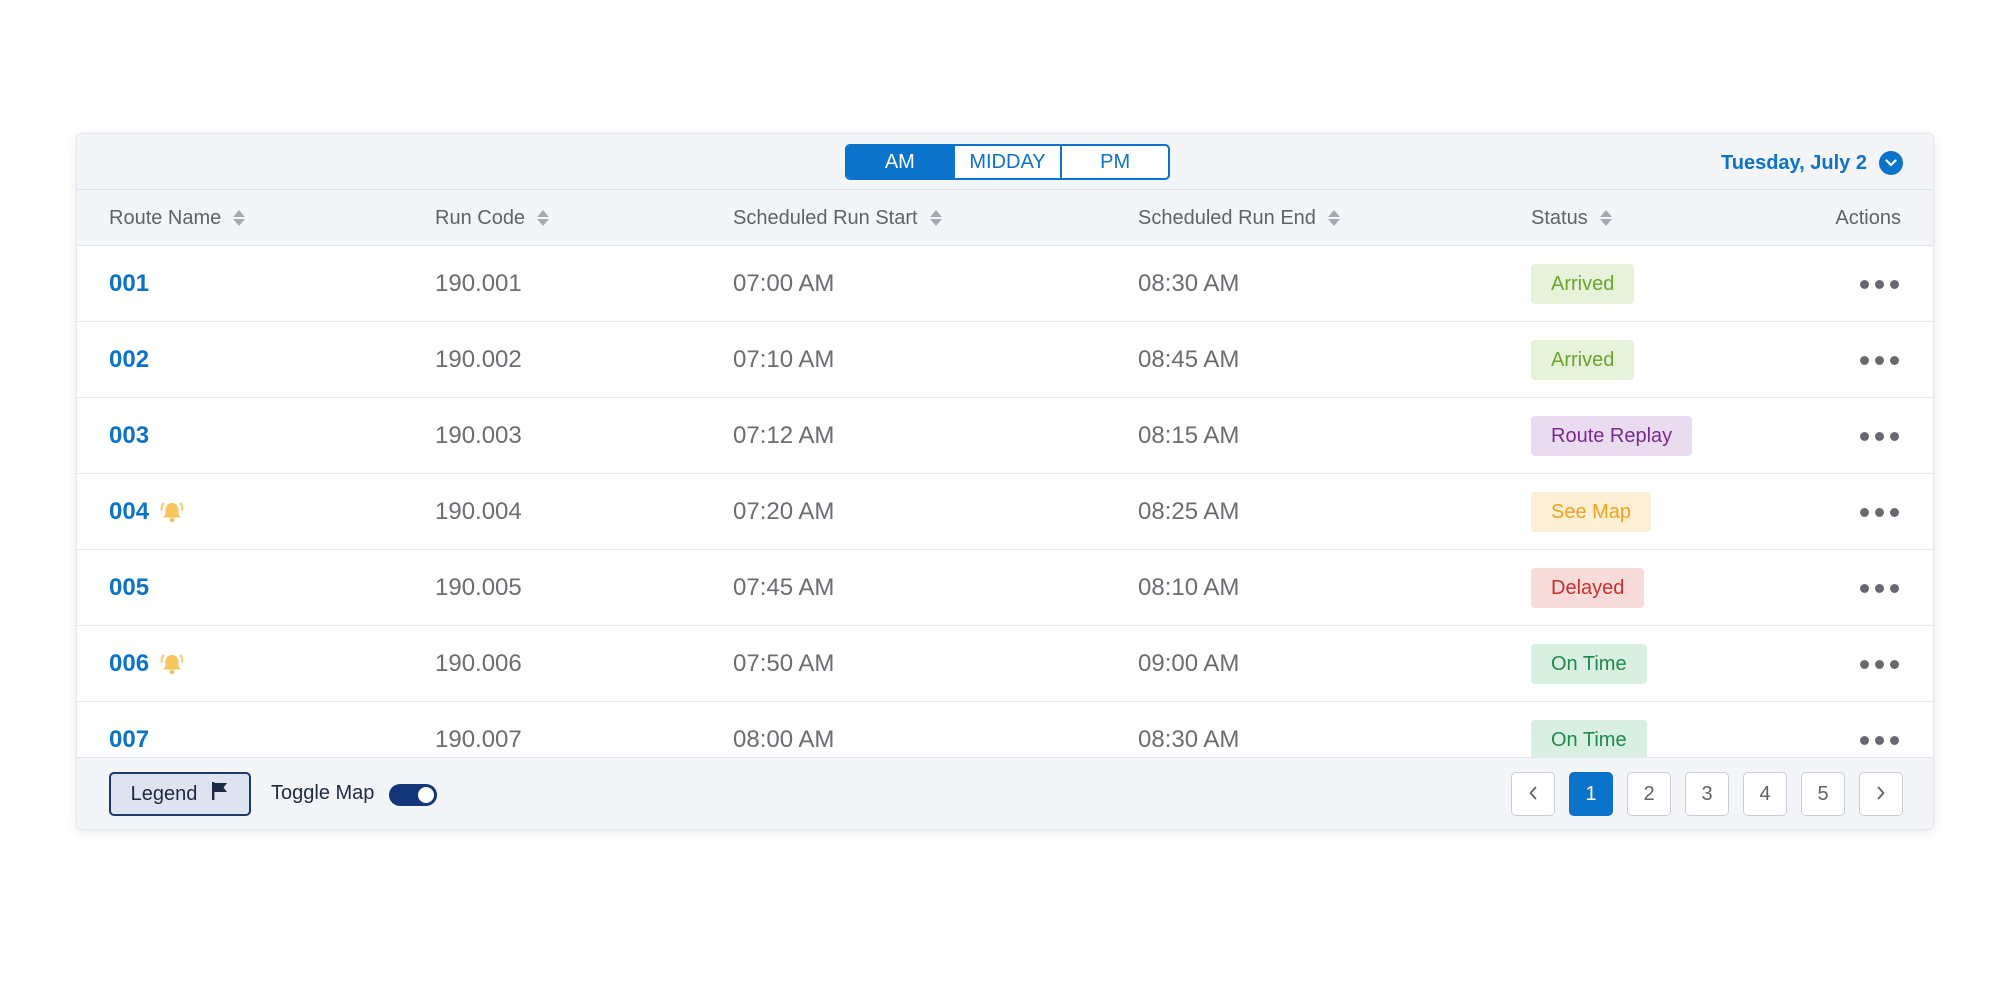 The image size is (2000, 1000). I want to click on run-code-cell: 190.004, so click(478, 511).